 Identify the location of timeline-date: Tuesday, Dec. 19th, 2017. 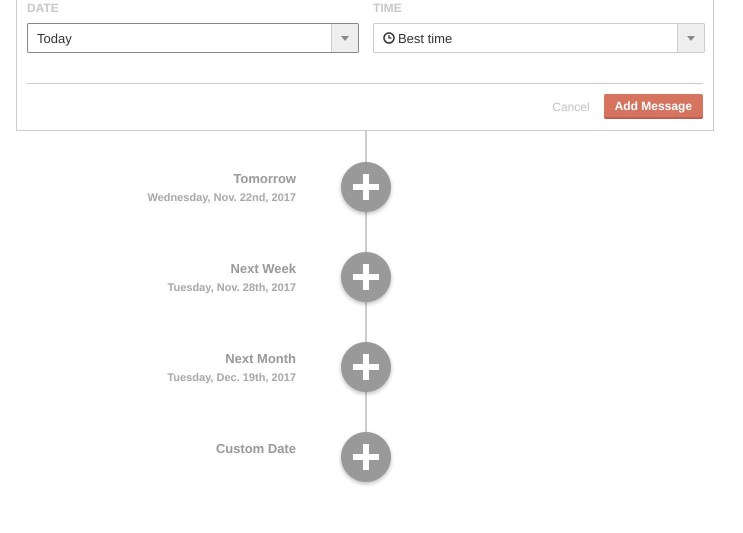
(231, 378).